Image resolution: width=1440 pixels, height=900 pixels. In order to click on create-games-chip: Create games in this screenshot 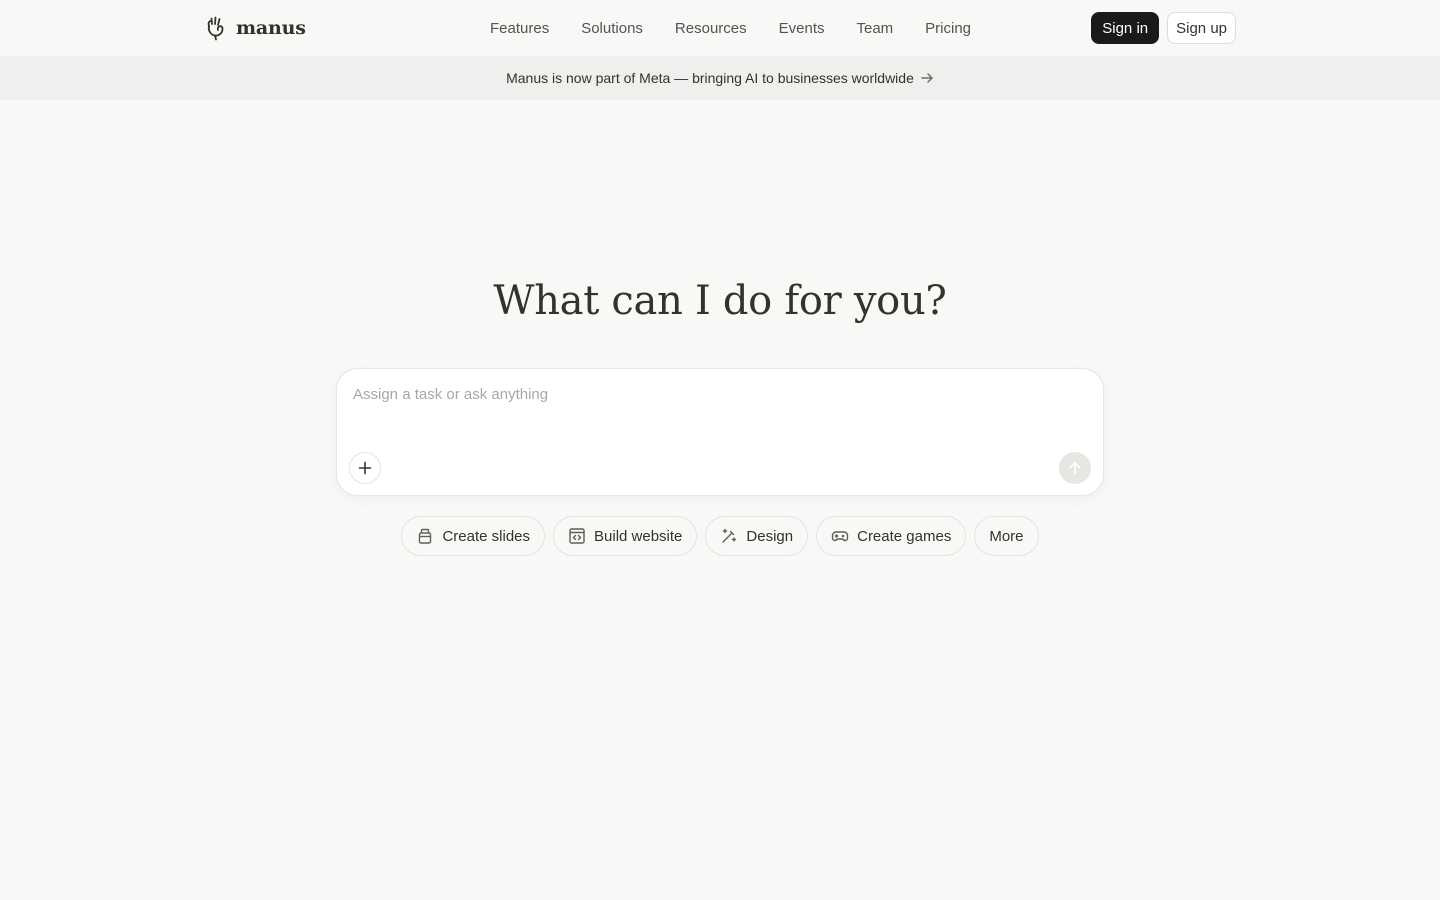, I will do `click(891, 536)`.